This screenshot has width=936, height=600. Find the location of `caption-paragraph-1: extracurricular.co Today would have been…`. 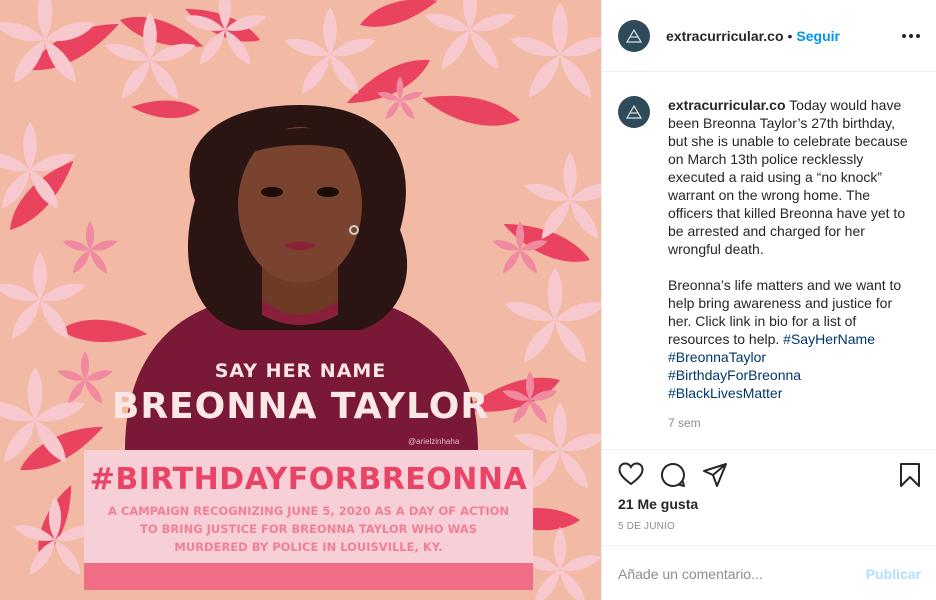

caption-paragraph-1: extracurricular.co Today would have been… is located at coordinates (790, 177).